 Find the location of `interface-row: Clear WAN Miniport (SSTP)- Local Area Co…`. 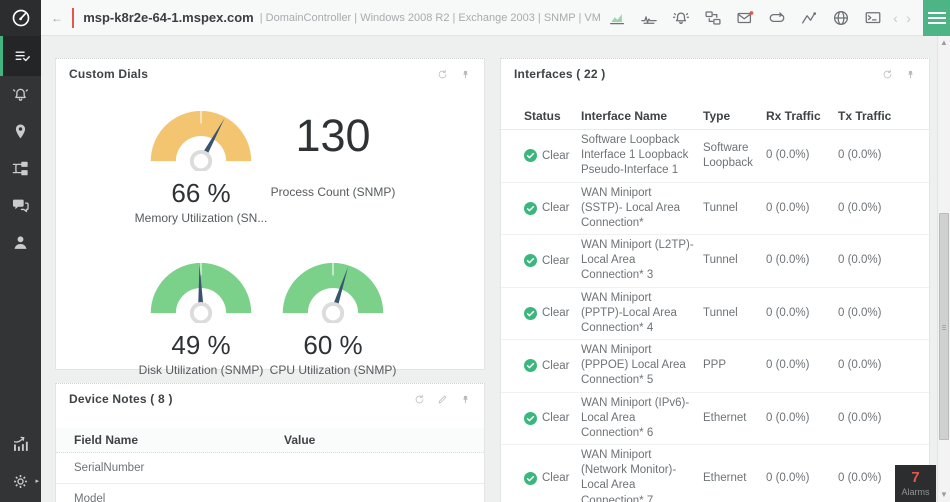

interface-row: Clear WAN Miniport (SSTP)- Local Area Co… is located at coordinates (715, 209).